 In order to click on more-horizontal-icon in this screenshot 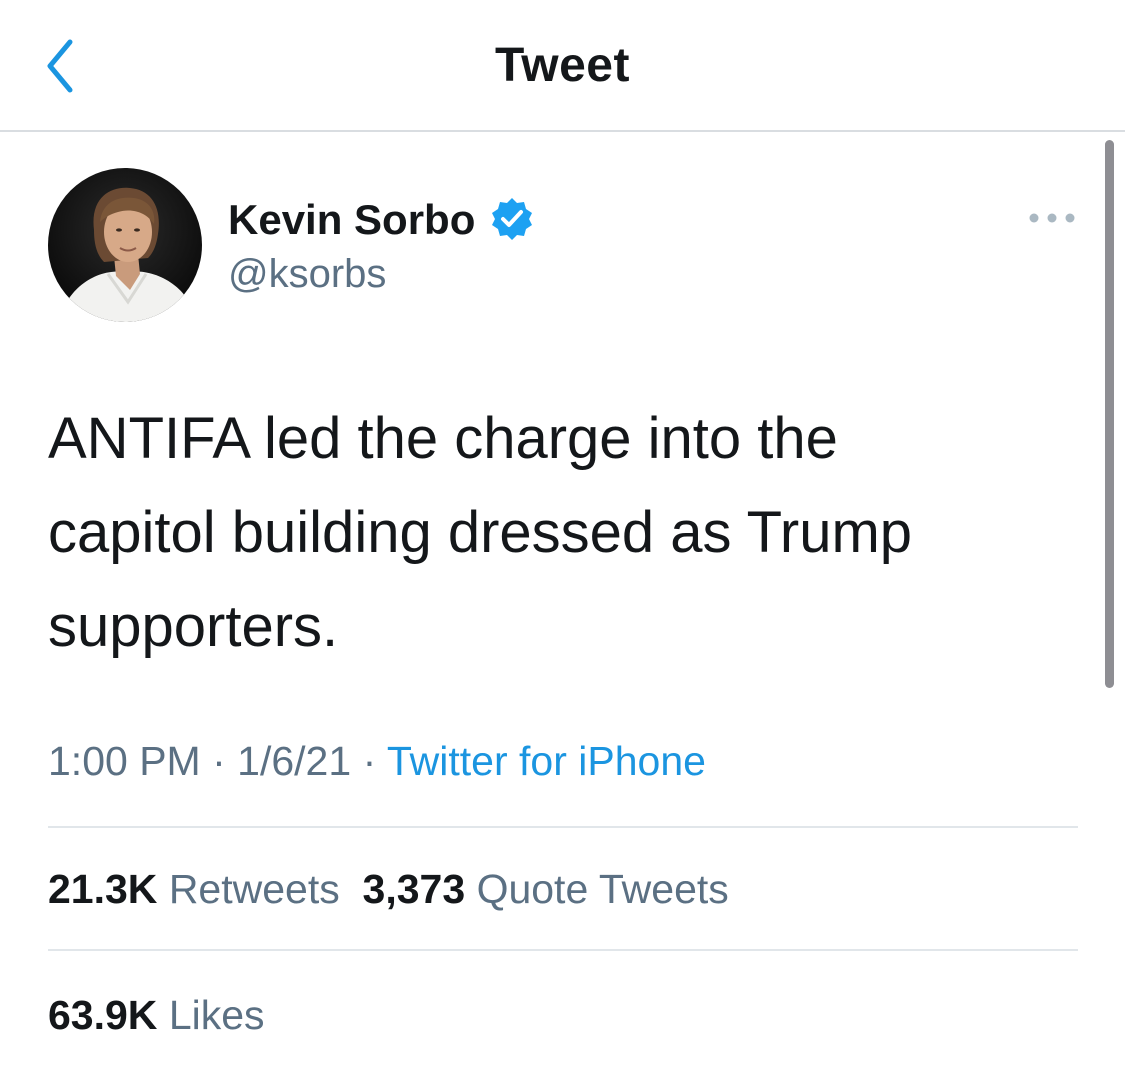, I will do `click(1052, 218)`.